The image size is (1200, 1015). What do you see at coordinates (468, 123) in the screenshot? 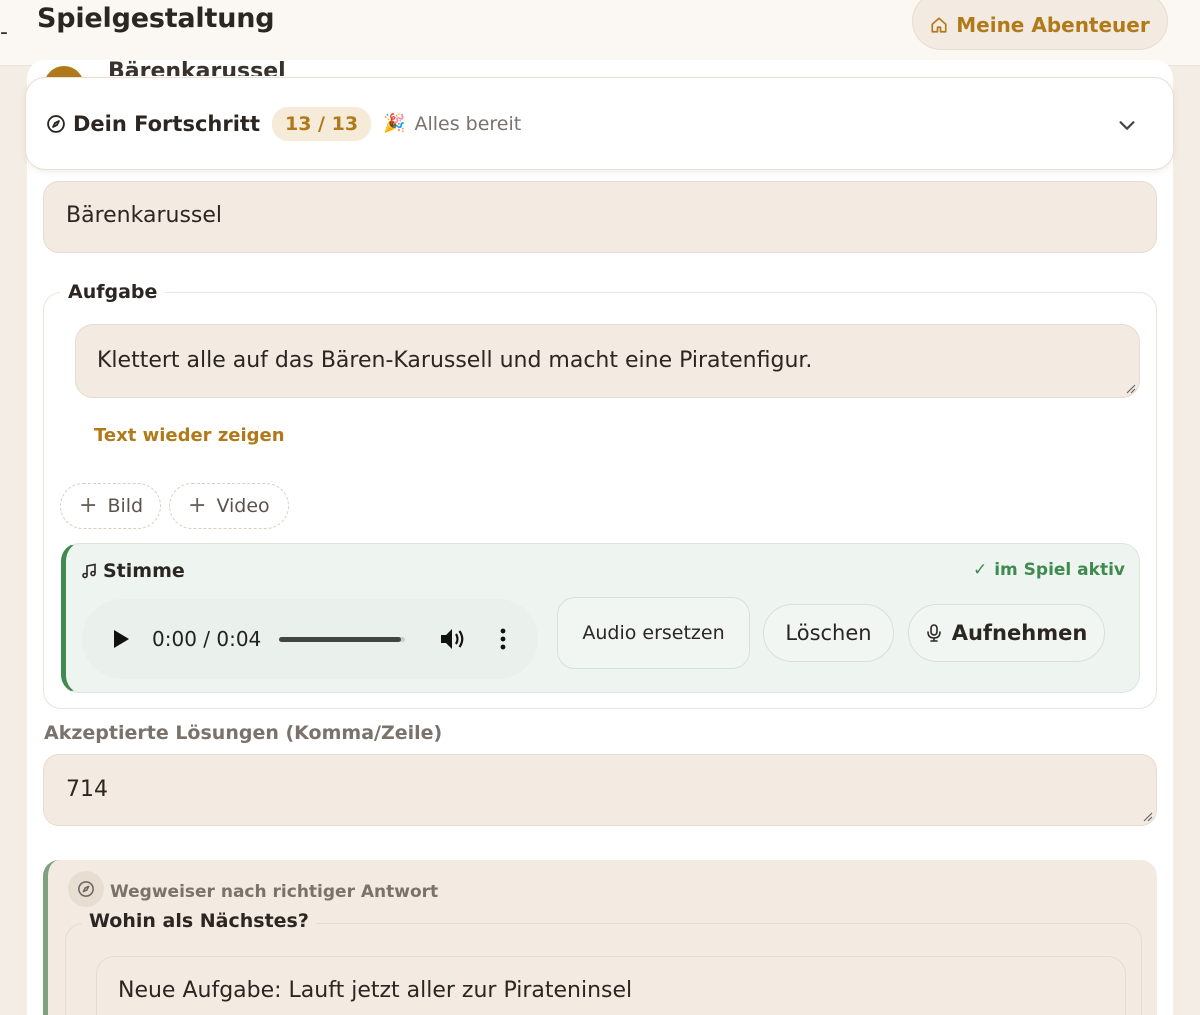
I see `progress-status: Alles bereit` at bounding box center [468, 123].